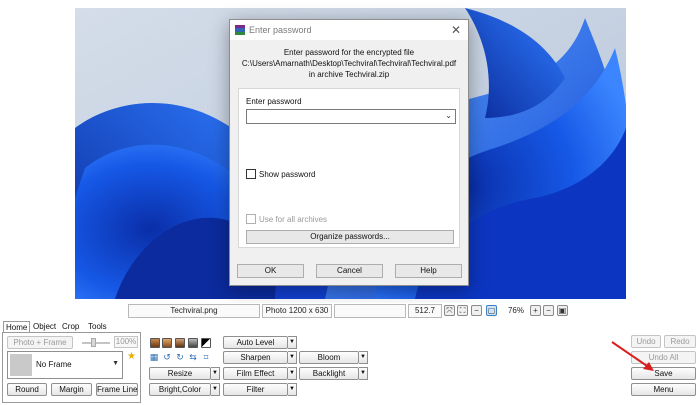 Image resolution: width=700 pixels, height=405 pixels. I want to click on rotate-right-icon: ↻, so click(180, 357).